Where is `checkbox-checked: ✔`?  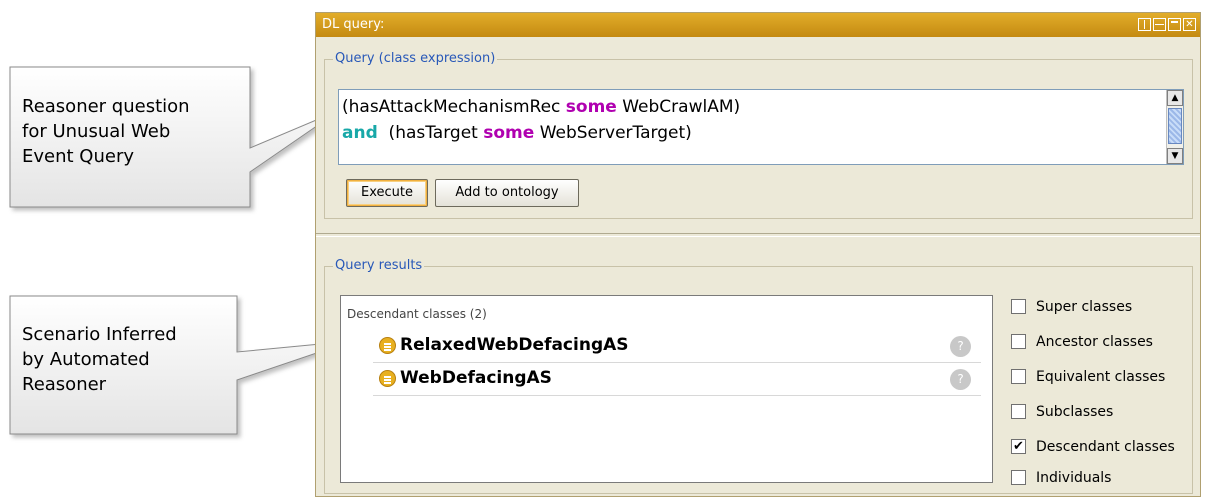 checkbox-checked: ✔ is located at coordinates (1018, 446).